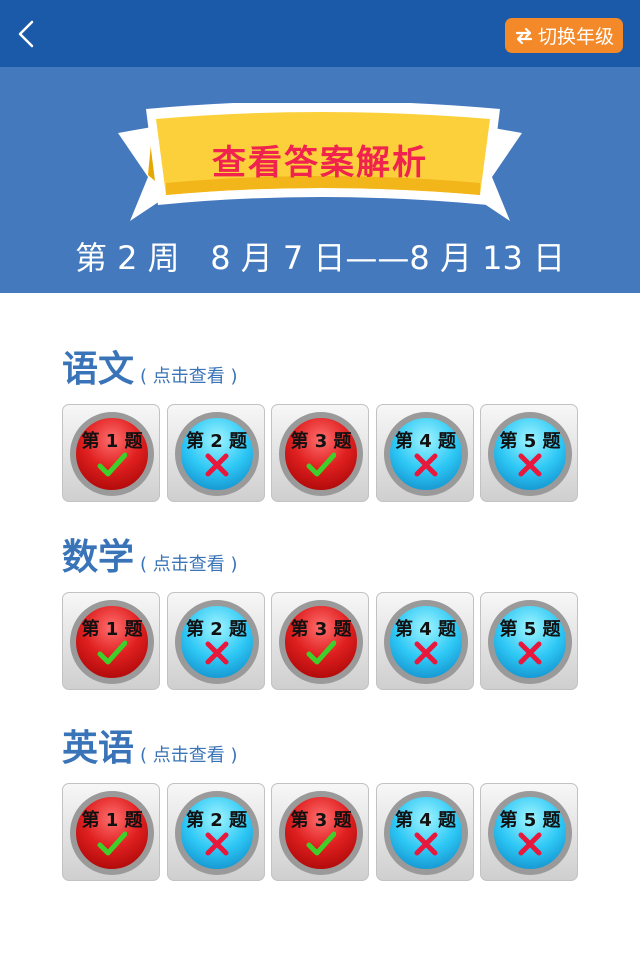  Describe the element at coordinates (98, 369) in the screenshot. I see `subject-name: 语文` at that location.